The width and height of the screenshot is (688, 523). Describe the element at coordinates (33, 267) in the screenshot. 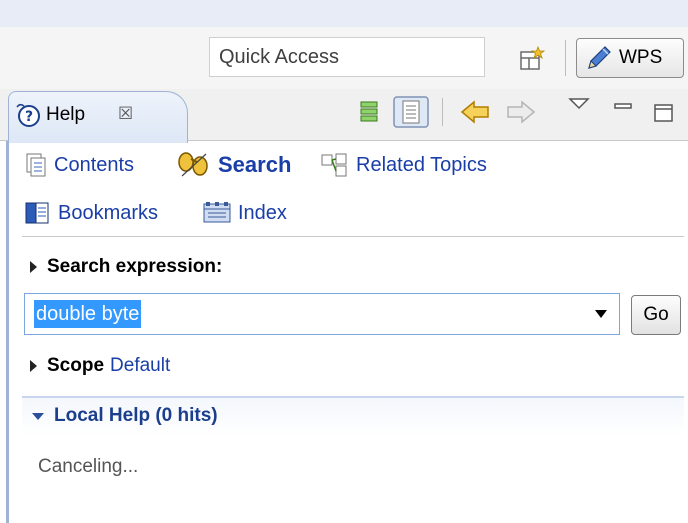

I see `expand-triangle-icon` at that location.